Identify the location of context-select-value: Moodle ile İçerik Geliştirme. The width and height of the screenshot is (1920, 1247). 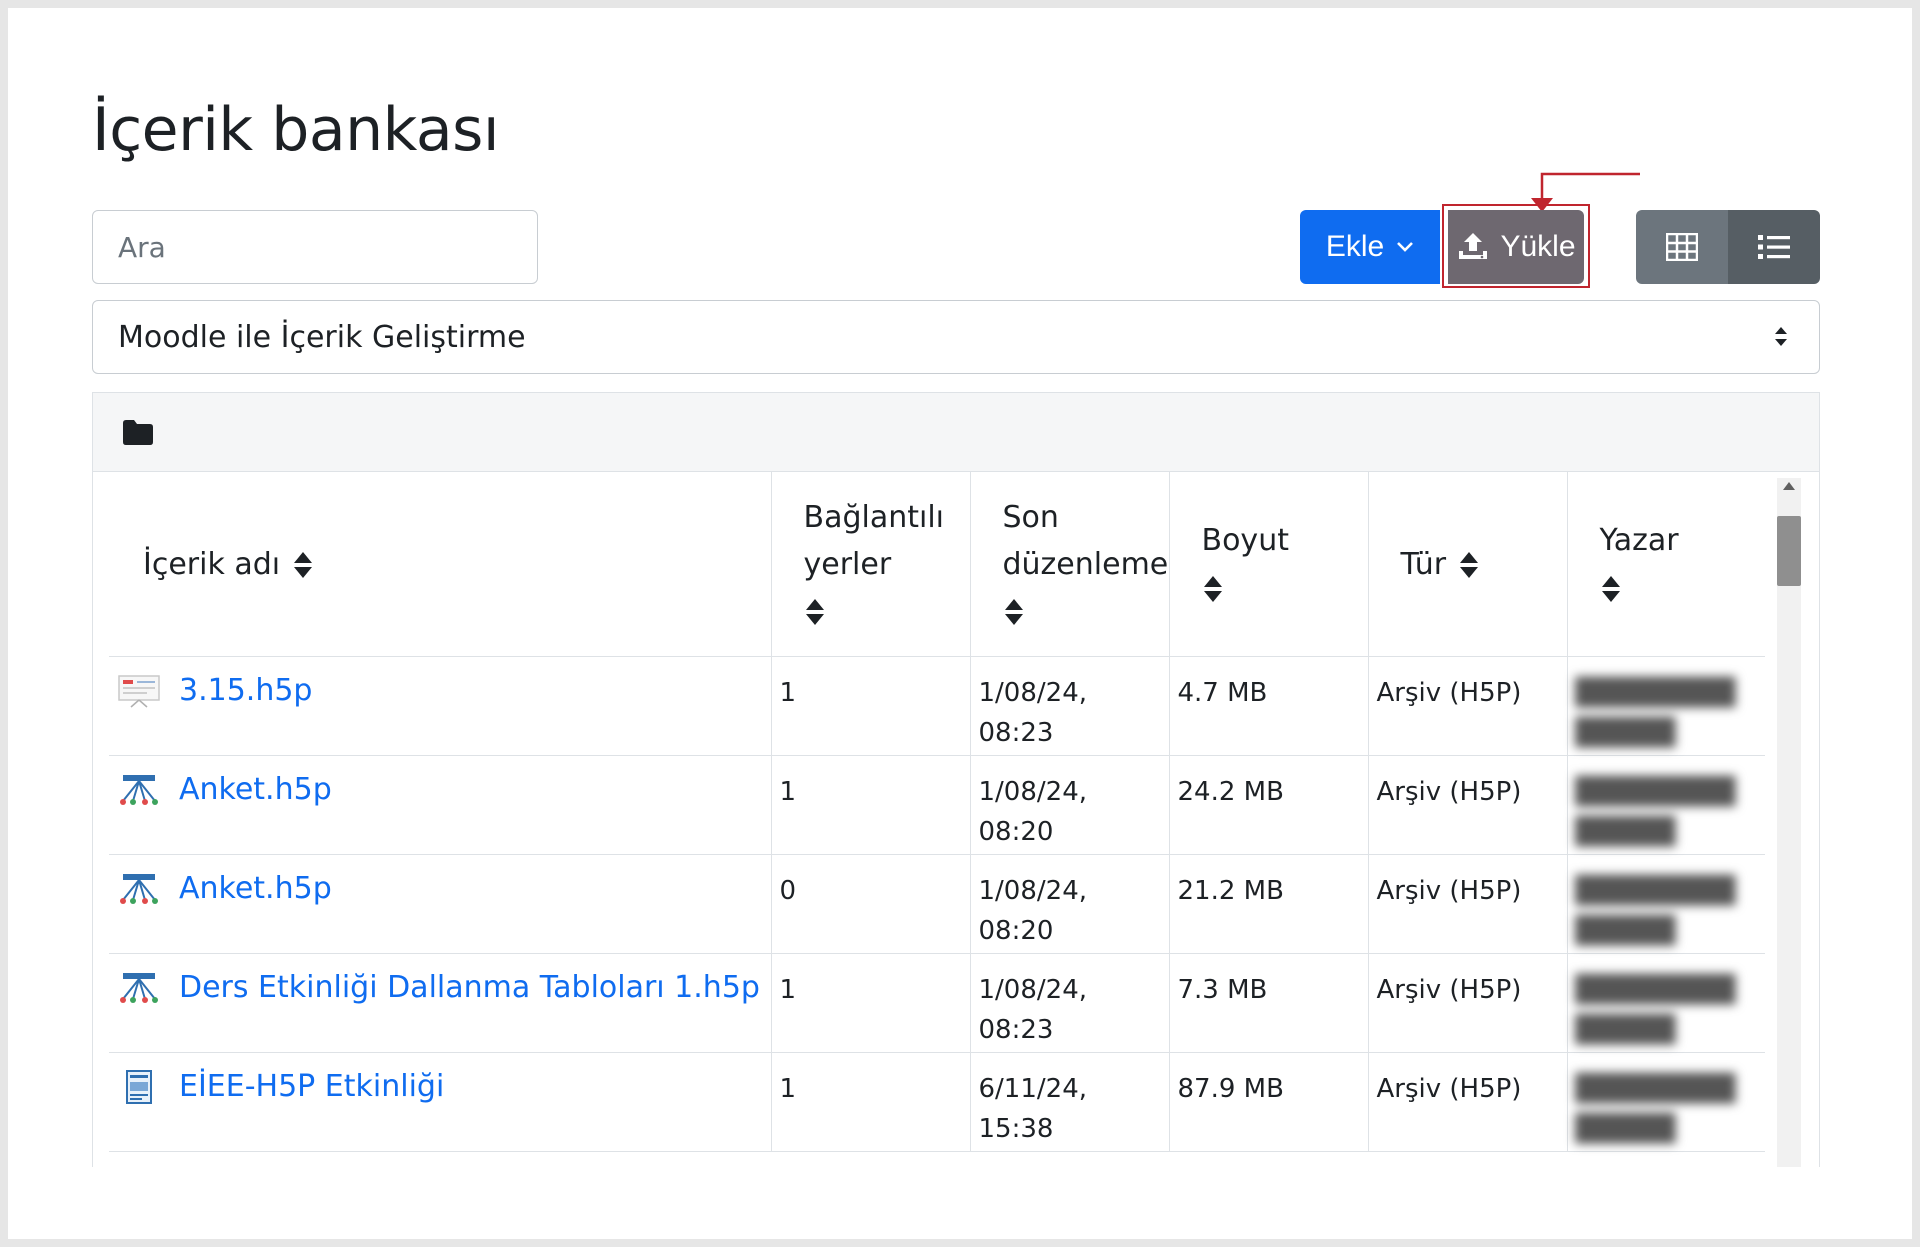
(322, 337).